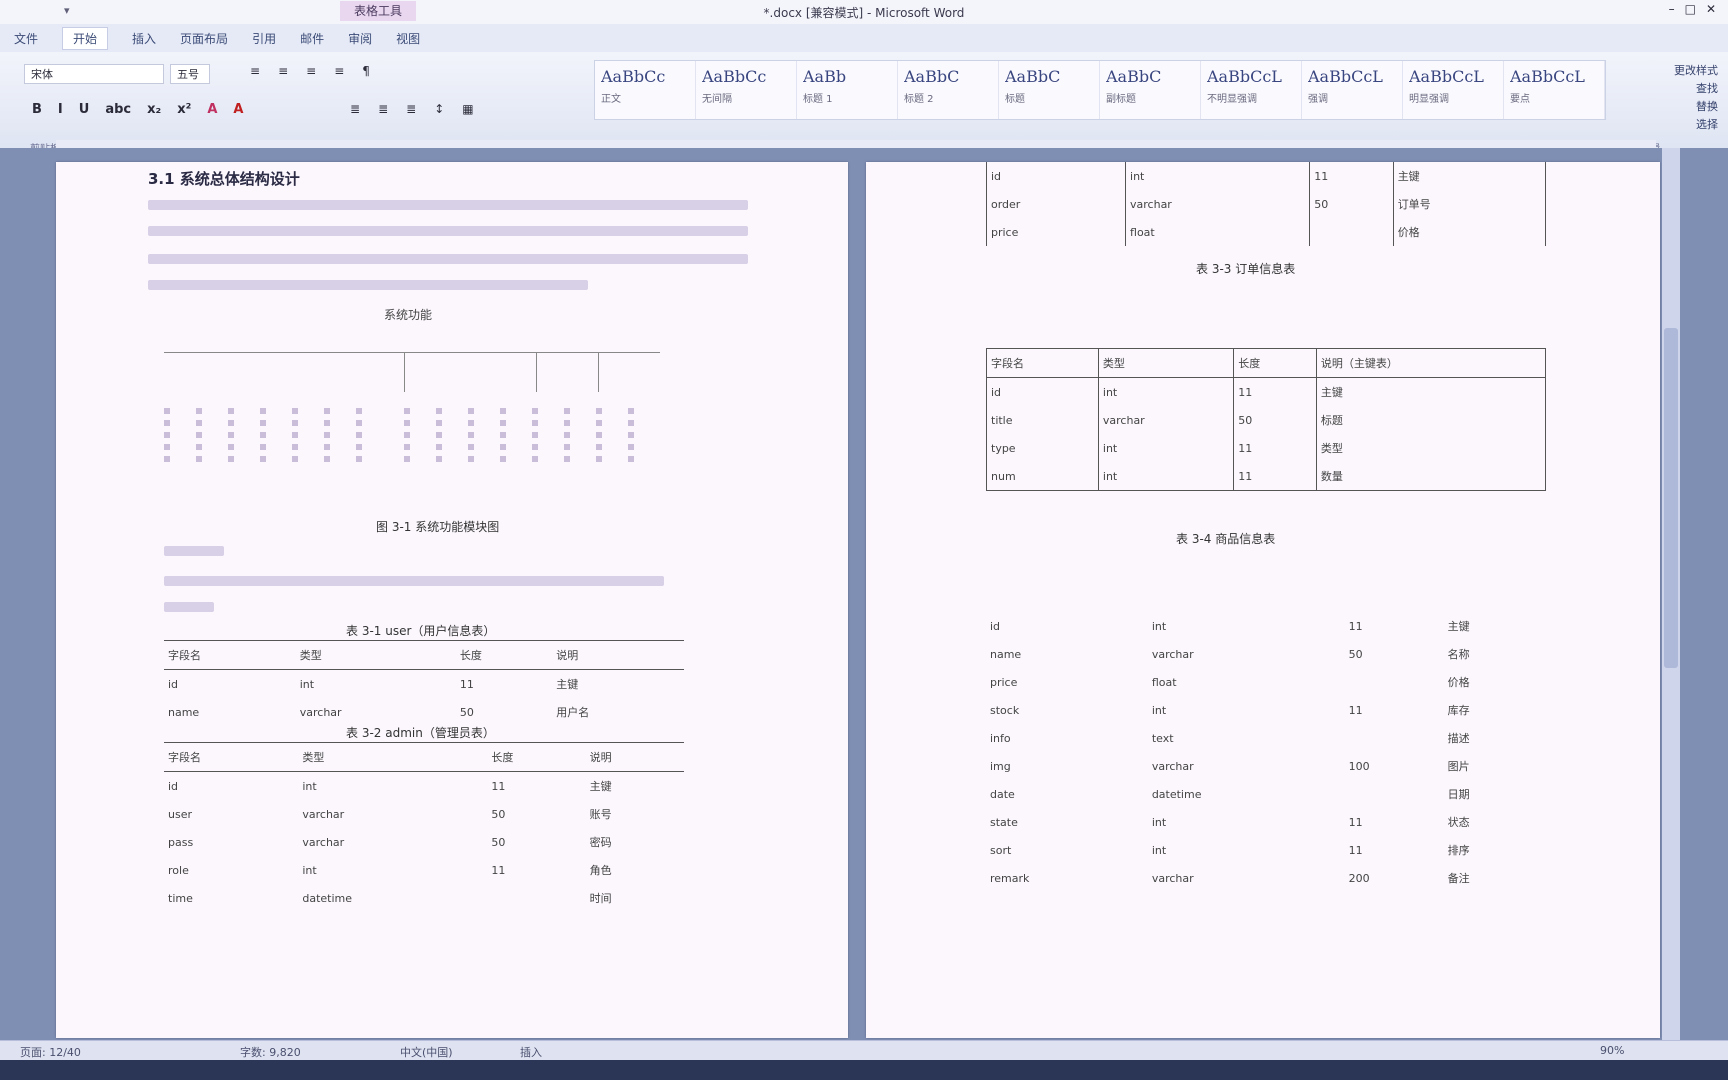  What do you see at coordinates (312, 38) in the screenshot?
I see `tab-mailings: 邮件` at bounding box center [312, 38].